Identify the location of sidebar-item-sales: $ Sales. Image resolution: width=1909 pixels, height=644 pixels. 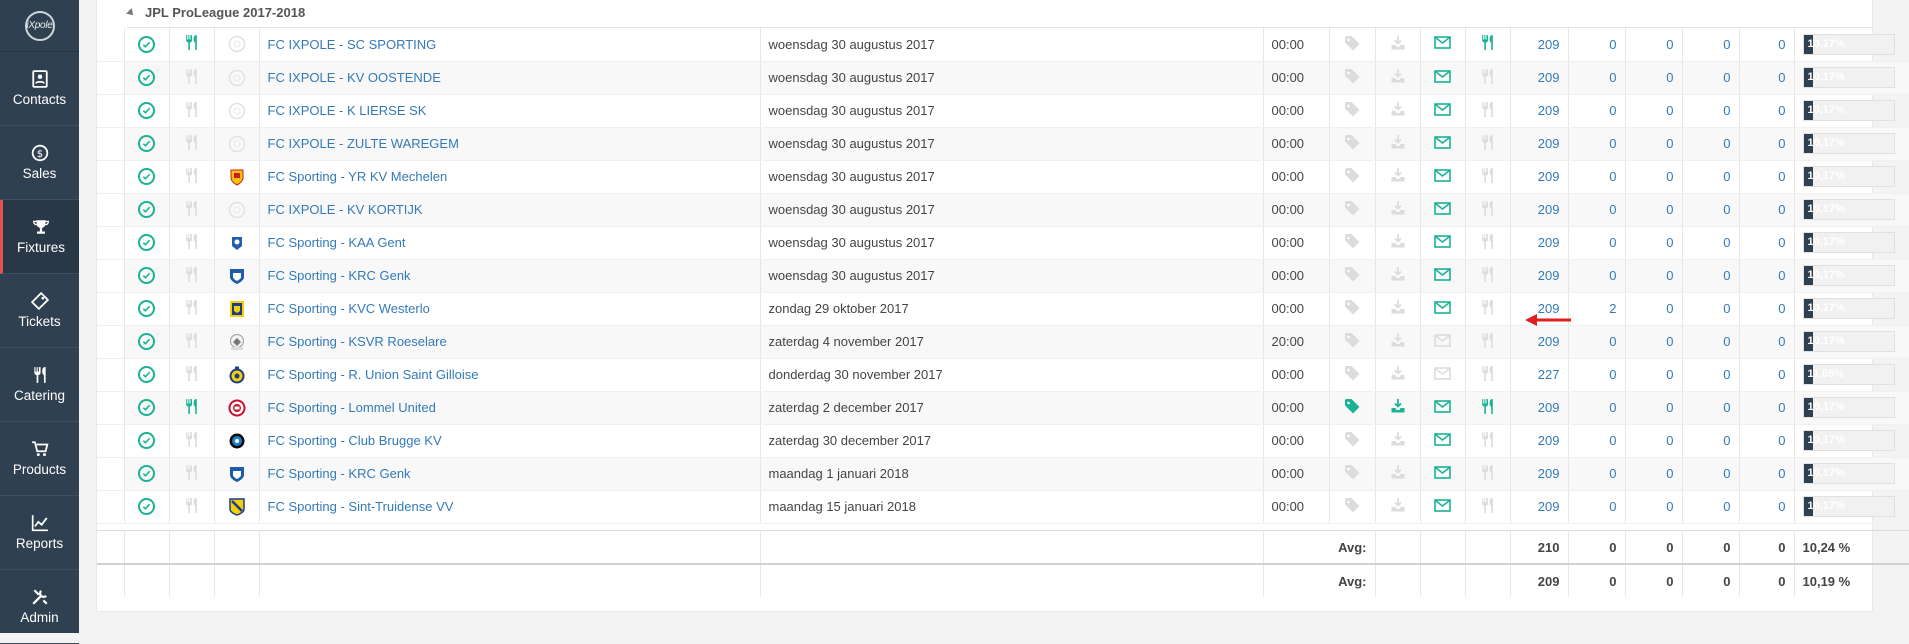
(39, 163).